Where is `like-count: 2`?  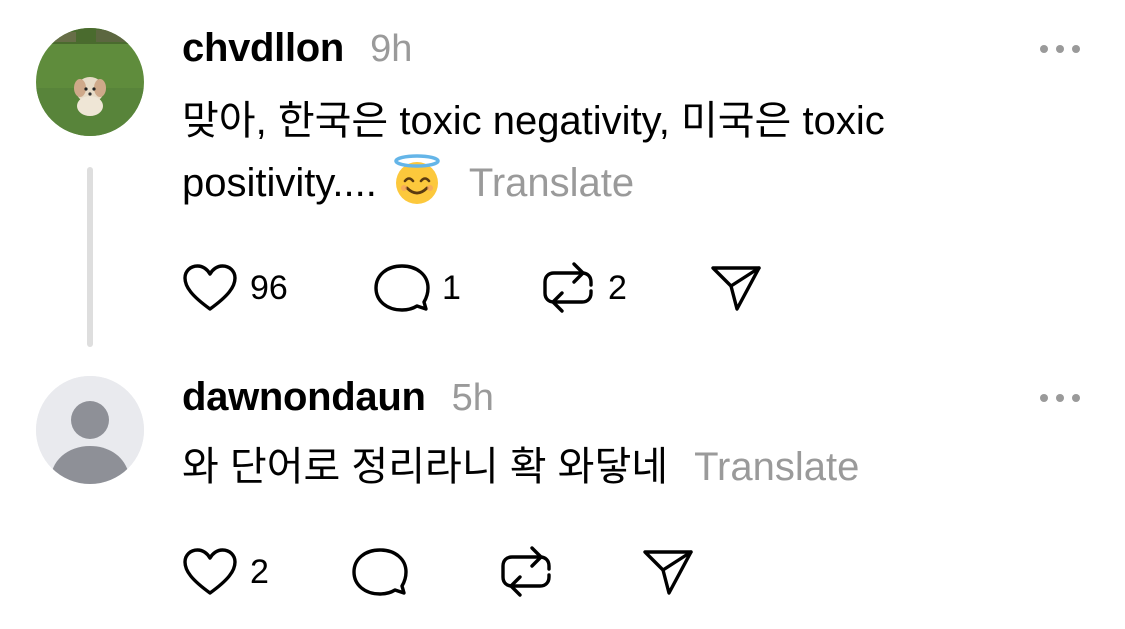 like-count: 2 is located at coordinates (259, 571).